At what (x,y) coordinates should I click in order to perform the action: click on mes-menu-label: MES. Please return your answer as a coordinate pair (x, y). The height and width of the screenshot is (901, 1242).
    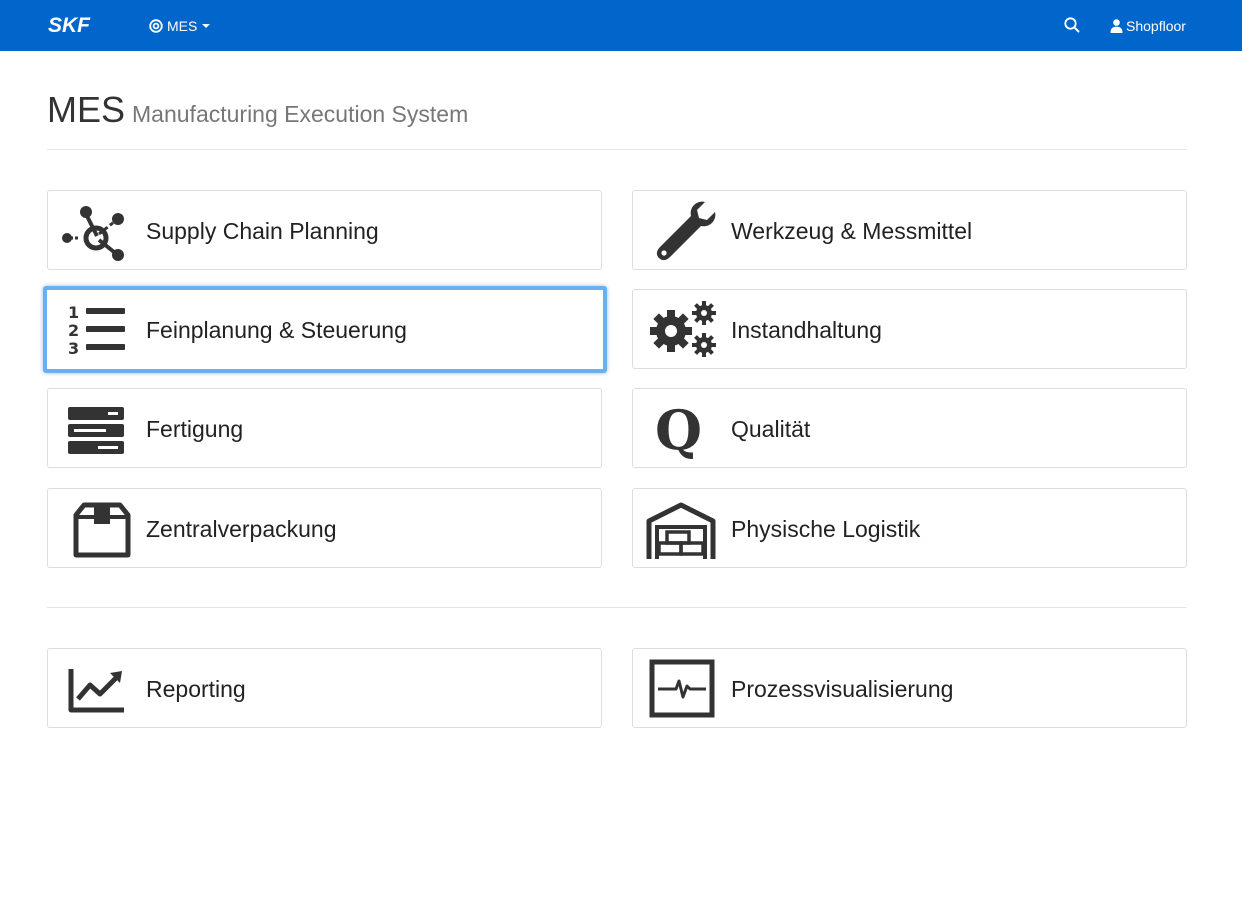
    Looking at the image, I should click on (182, 25).